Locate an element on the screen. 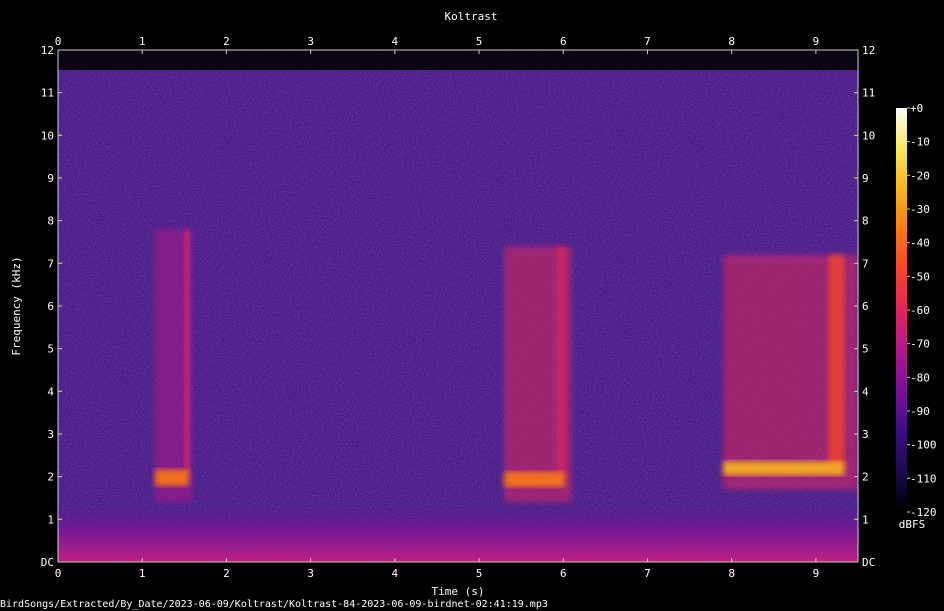  spectrogram-event-1-sweep is located at coordinates (187, 352).